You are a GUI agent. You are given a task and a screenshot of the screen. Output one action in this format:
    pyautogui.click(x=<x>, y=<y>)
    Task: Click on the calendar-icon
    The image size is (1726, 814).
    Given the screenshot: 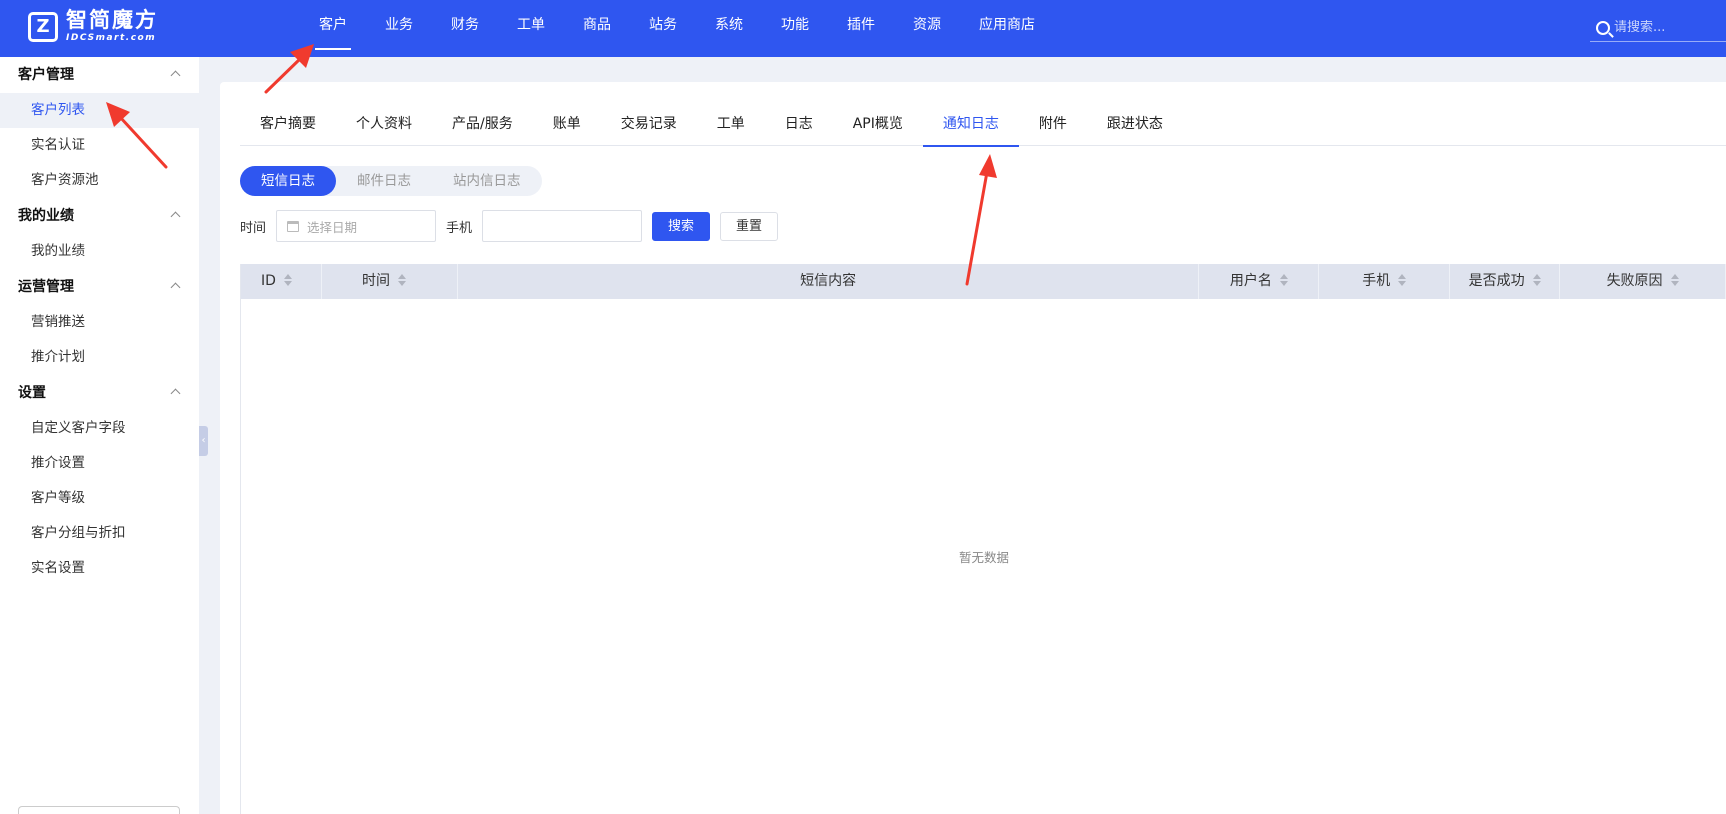 What is the action you would take?
    pyautogui.click(x=293, y=226)
    